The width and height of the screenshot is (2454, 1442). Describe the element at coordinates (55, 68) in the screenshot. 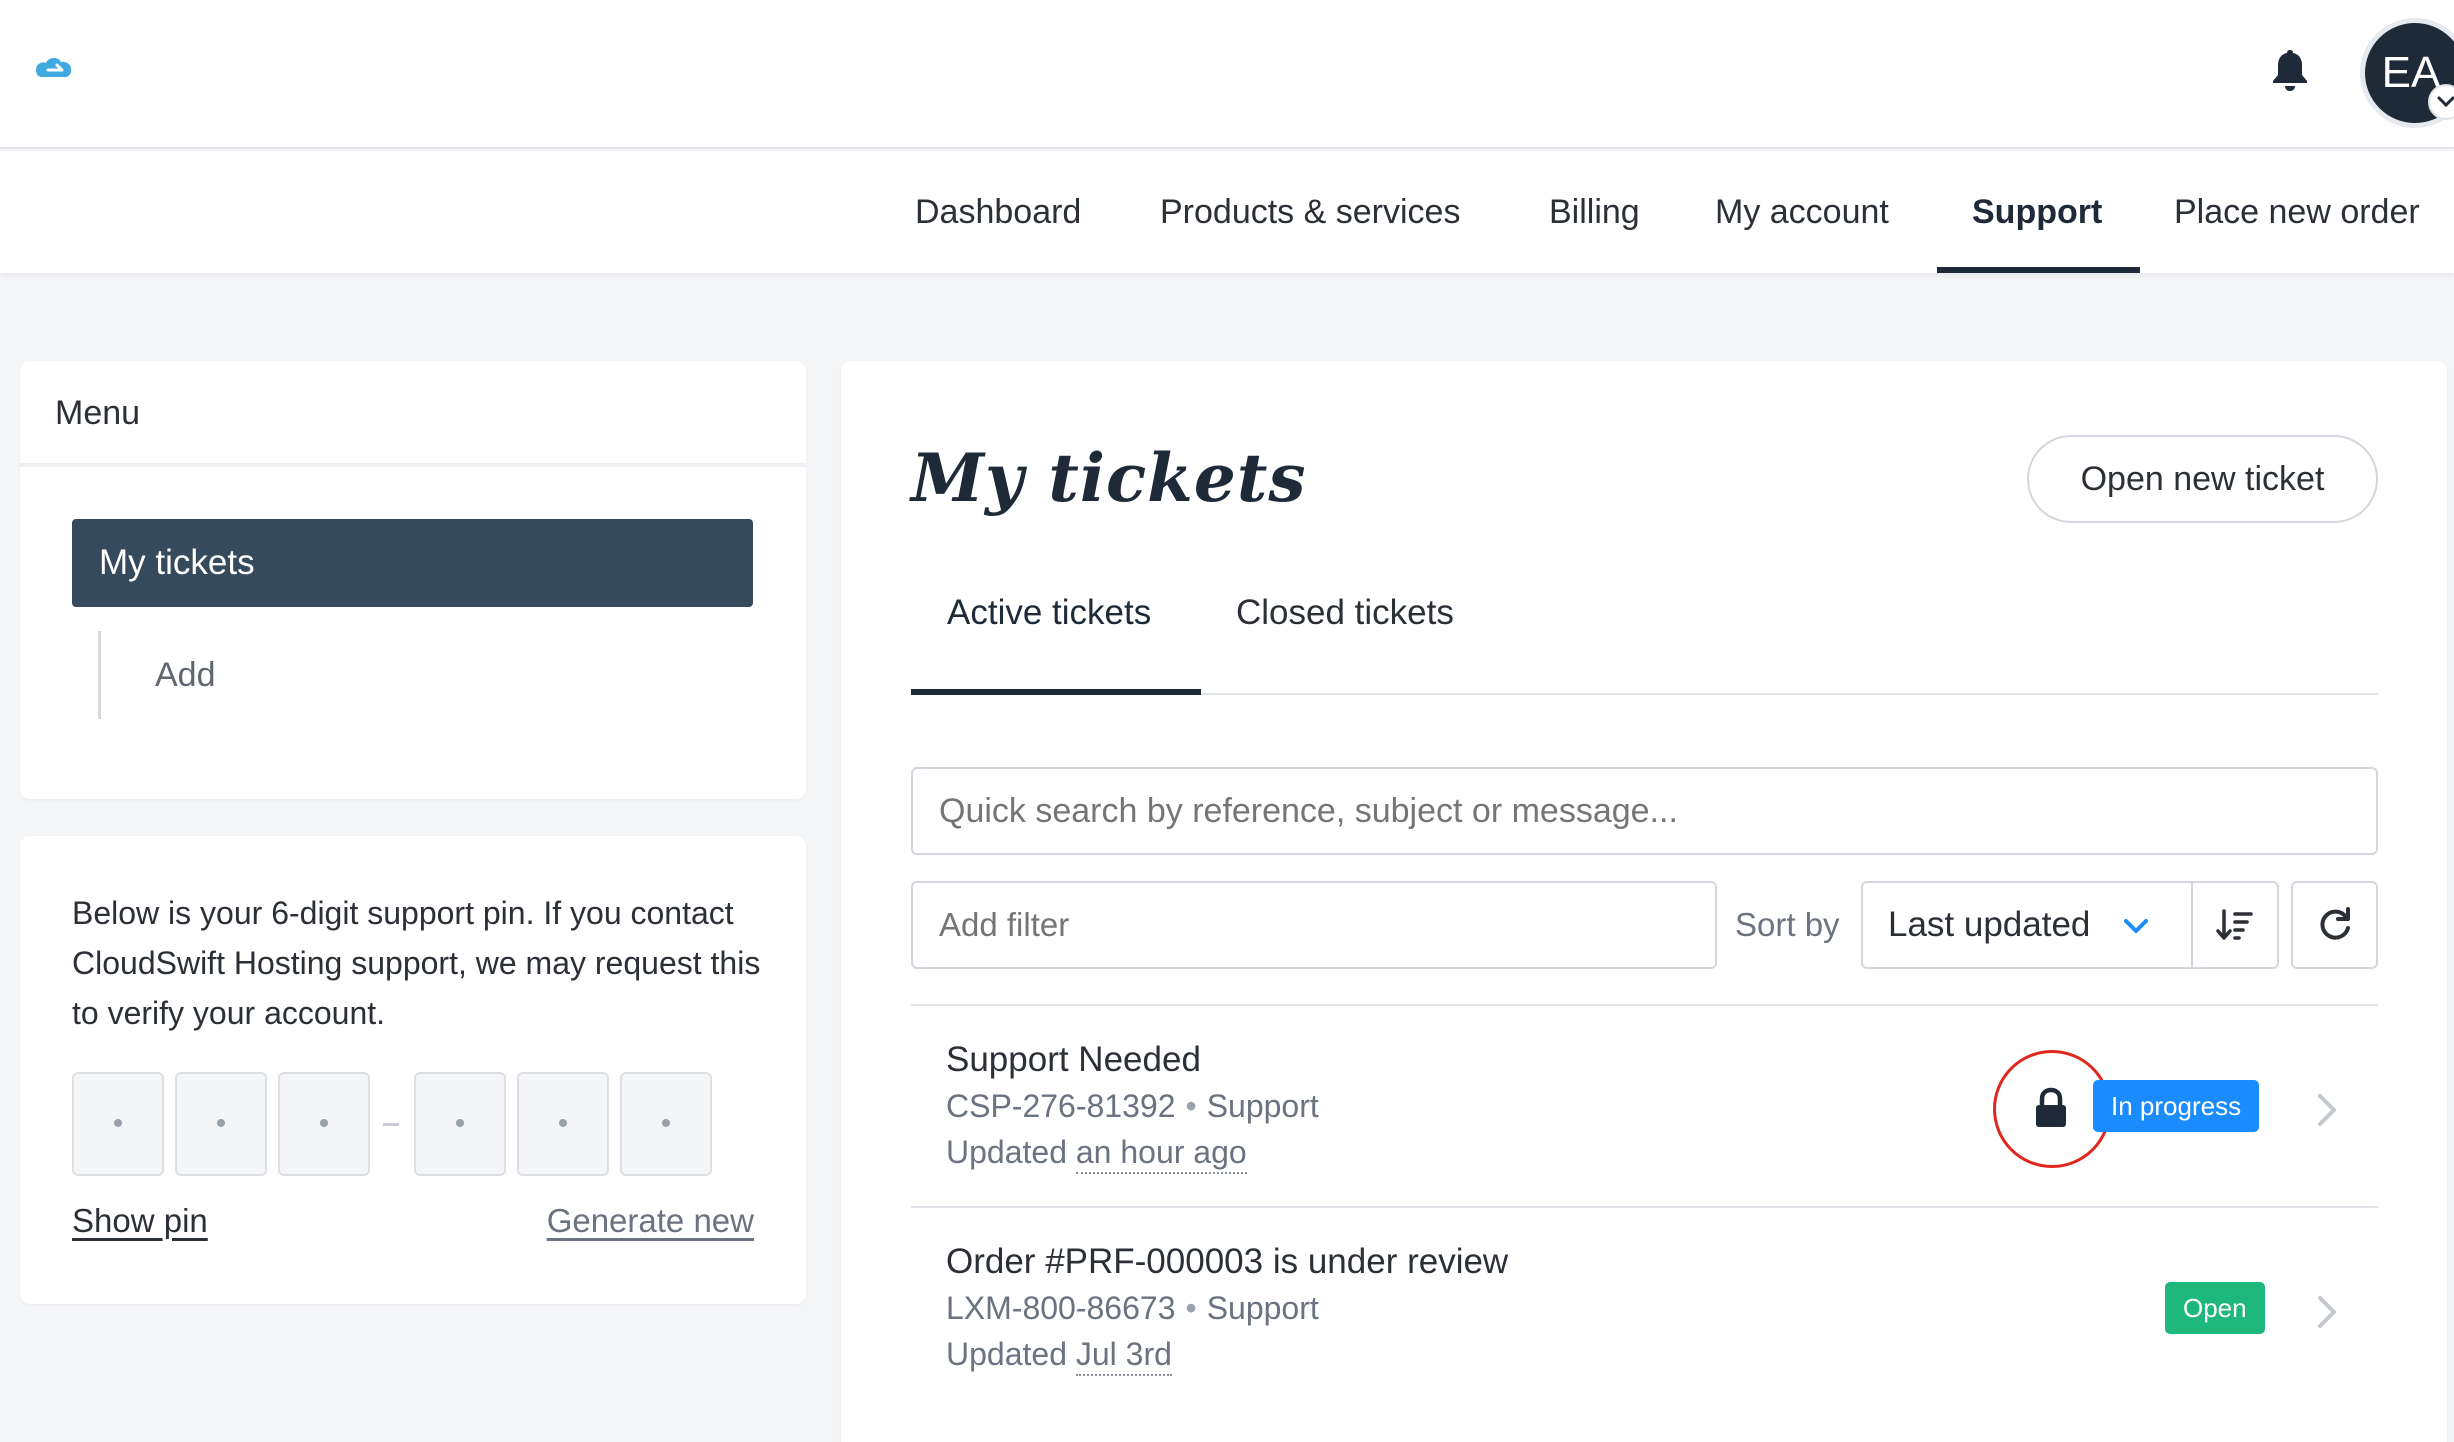

I see `cloud-logo-icon` at that location.